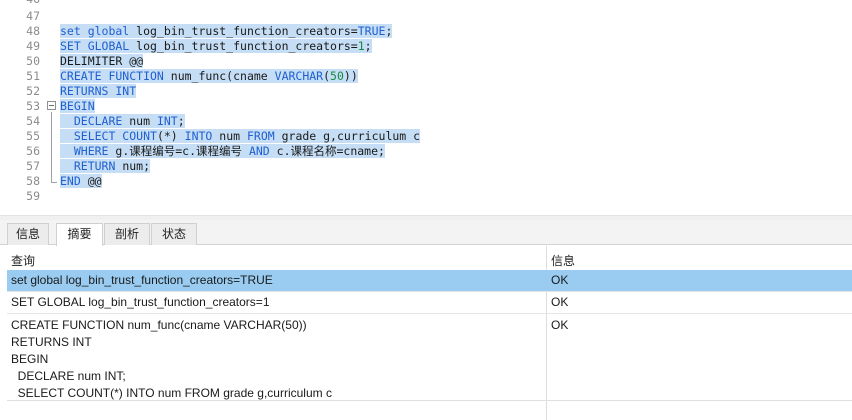 This screenshot has width=852, height=420. What do you see at coordinates (84, 151) in the screenshot?
I see `sql-keyword: WHERE` at bounding box center [84, 151].